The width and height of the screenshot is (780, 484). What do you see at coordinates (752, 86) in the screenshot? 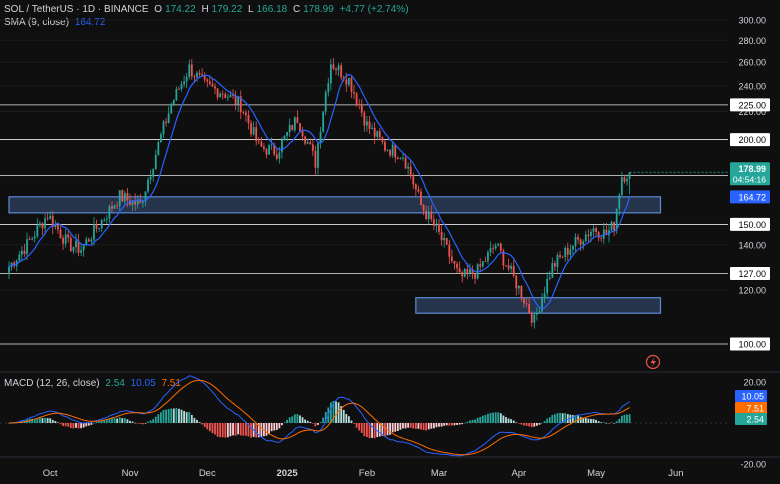
I see `y-tick-3: 240.00` at bounding box center [752, 86].